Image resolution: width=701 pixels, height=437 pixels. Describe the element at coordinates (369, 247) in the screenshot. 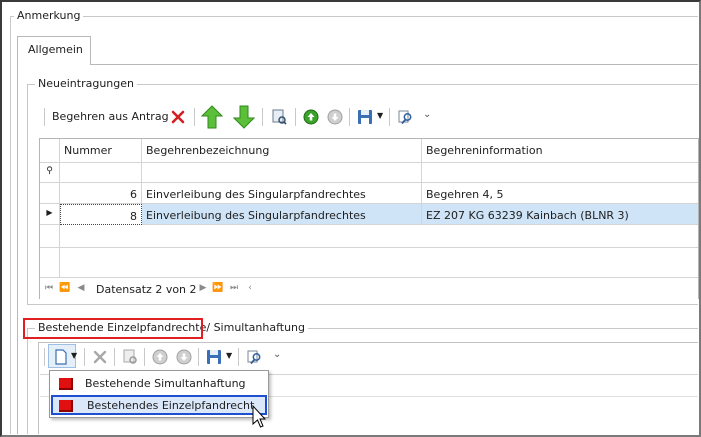

I see `grid-empty-line` at that location.